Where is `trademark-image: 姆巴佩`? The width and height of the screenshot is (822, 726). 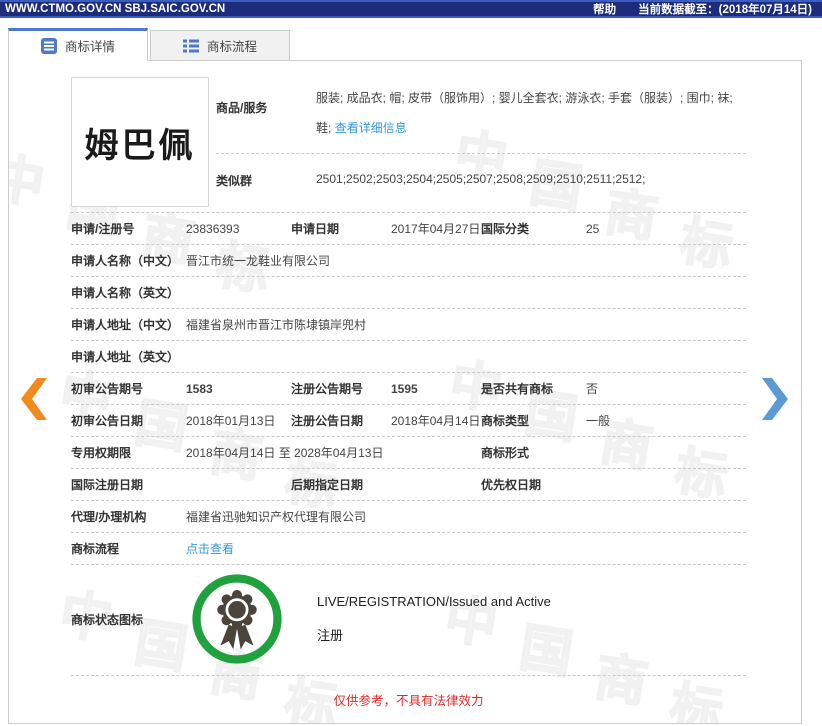
trademark-image: 姆巴佩 is located at coordinates (140, 142).